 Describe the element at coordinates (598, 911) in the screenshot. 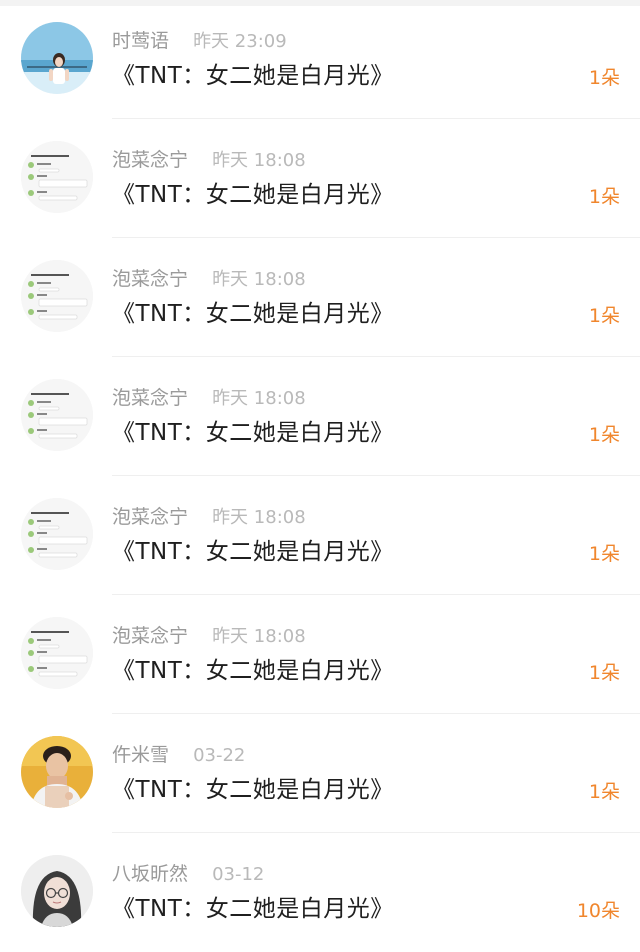

I see `flower-count: 10朵` at that location.